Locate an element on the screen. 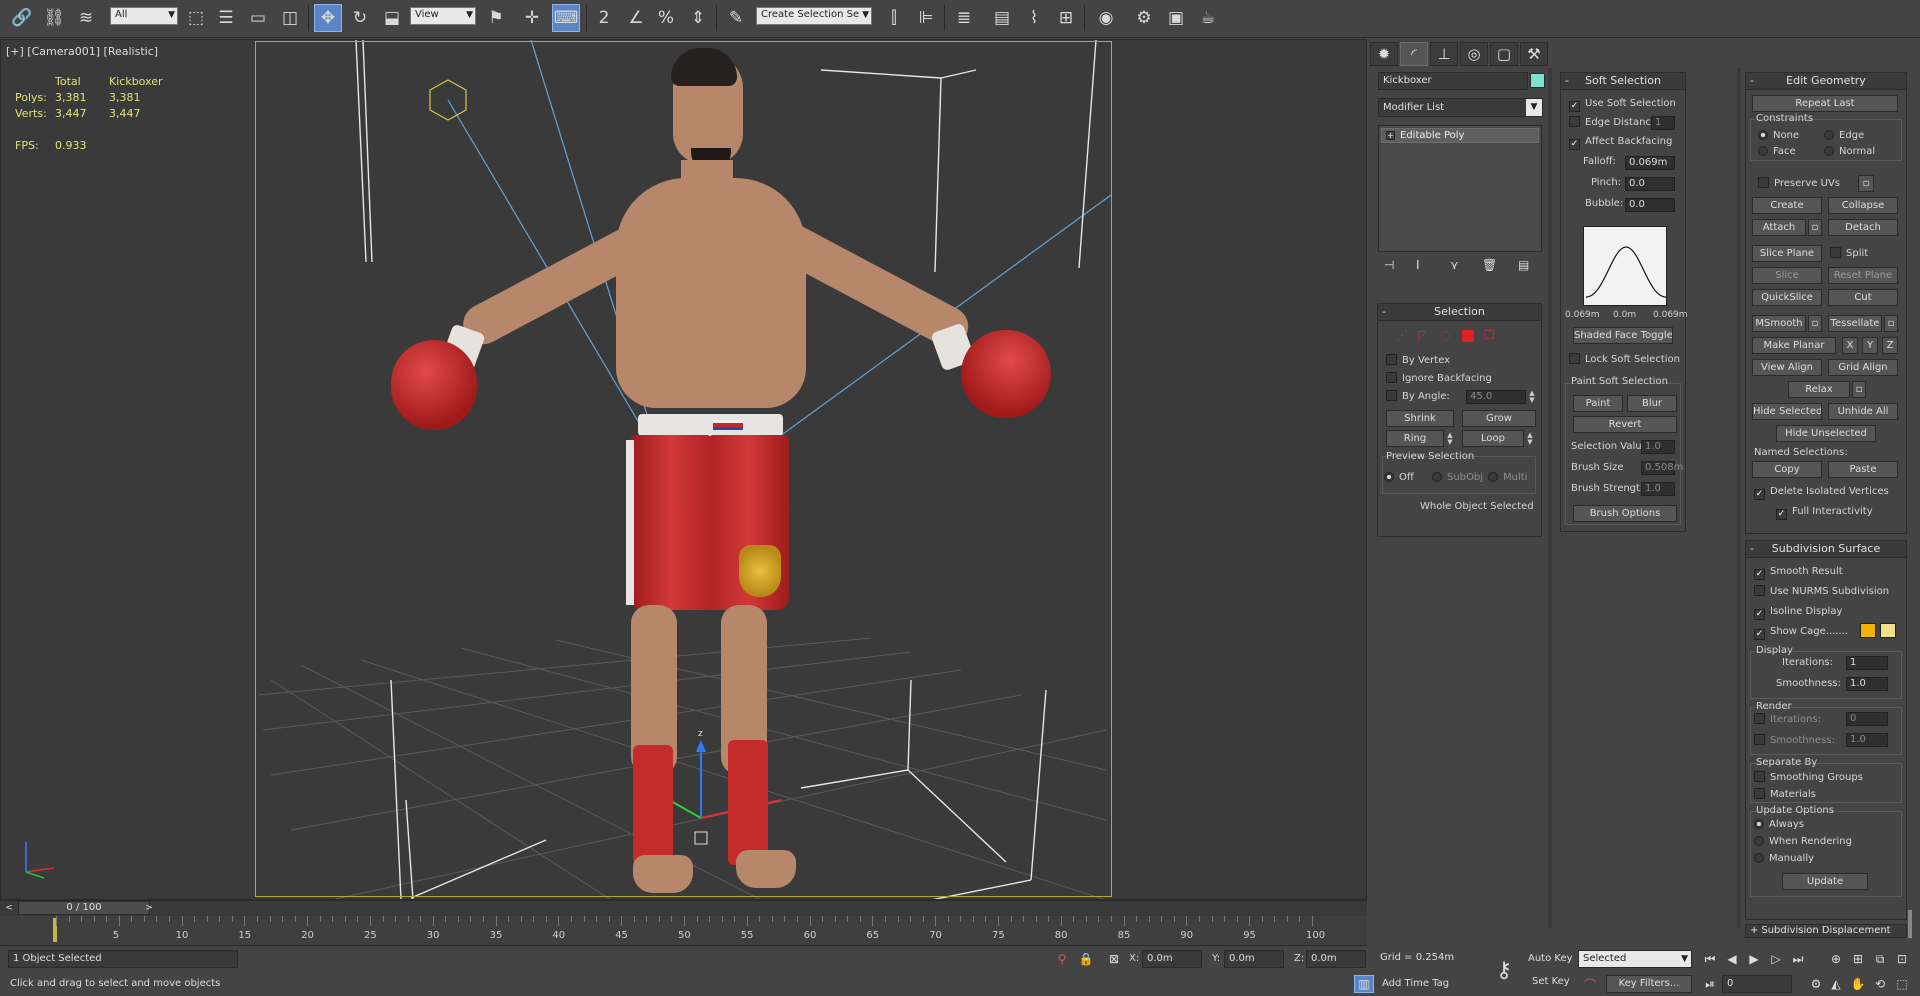 Image resolution: width=1920 pixels, height=996 pixels. modifier-list-dropdown: Modifier List ▼ is located at coordinates (1460, 107).